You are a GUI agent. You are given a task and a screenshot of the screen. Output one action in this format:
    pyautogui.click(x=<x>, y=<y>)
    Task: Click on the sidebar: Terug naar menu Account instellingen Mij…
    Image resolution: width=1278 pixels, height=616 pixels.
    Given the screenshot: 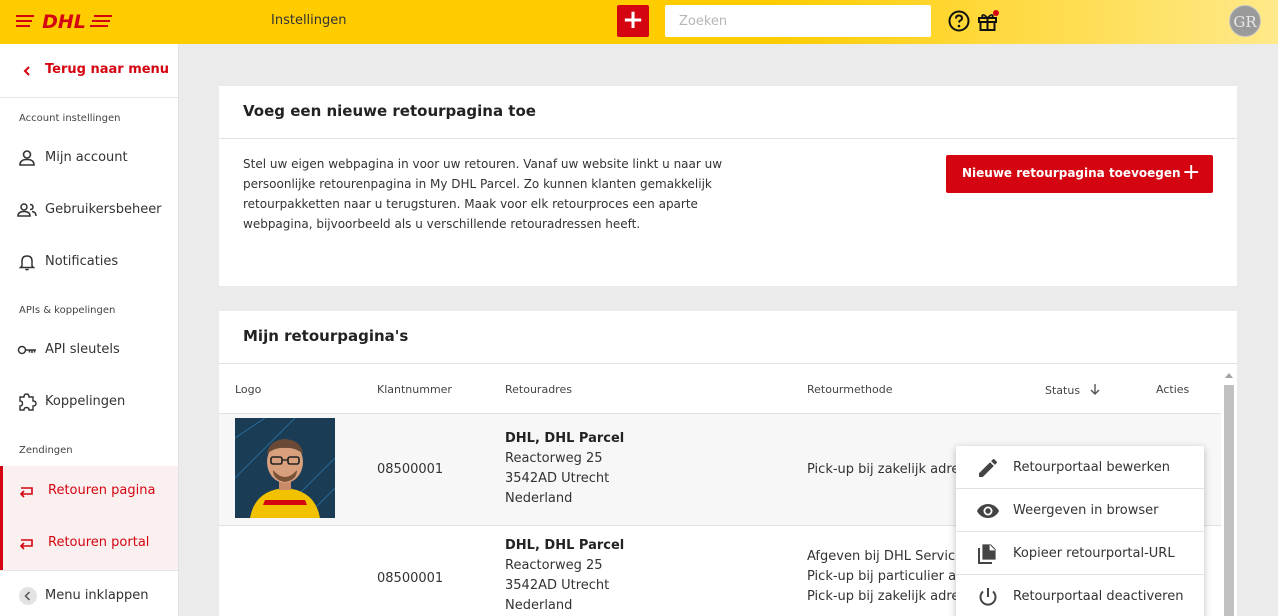 What is the action you would take?
    pyautogui.click(x=89, y=330)
    